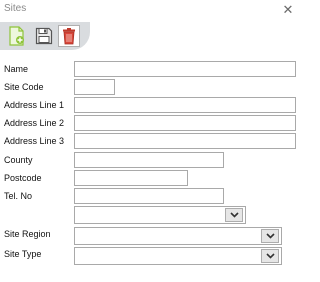  I want to click on site-type-combo, so click(178, 256).